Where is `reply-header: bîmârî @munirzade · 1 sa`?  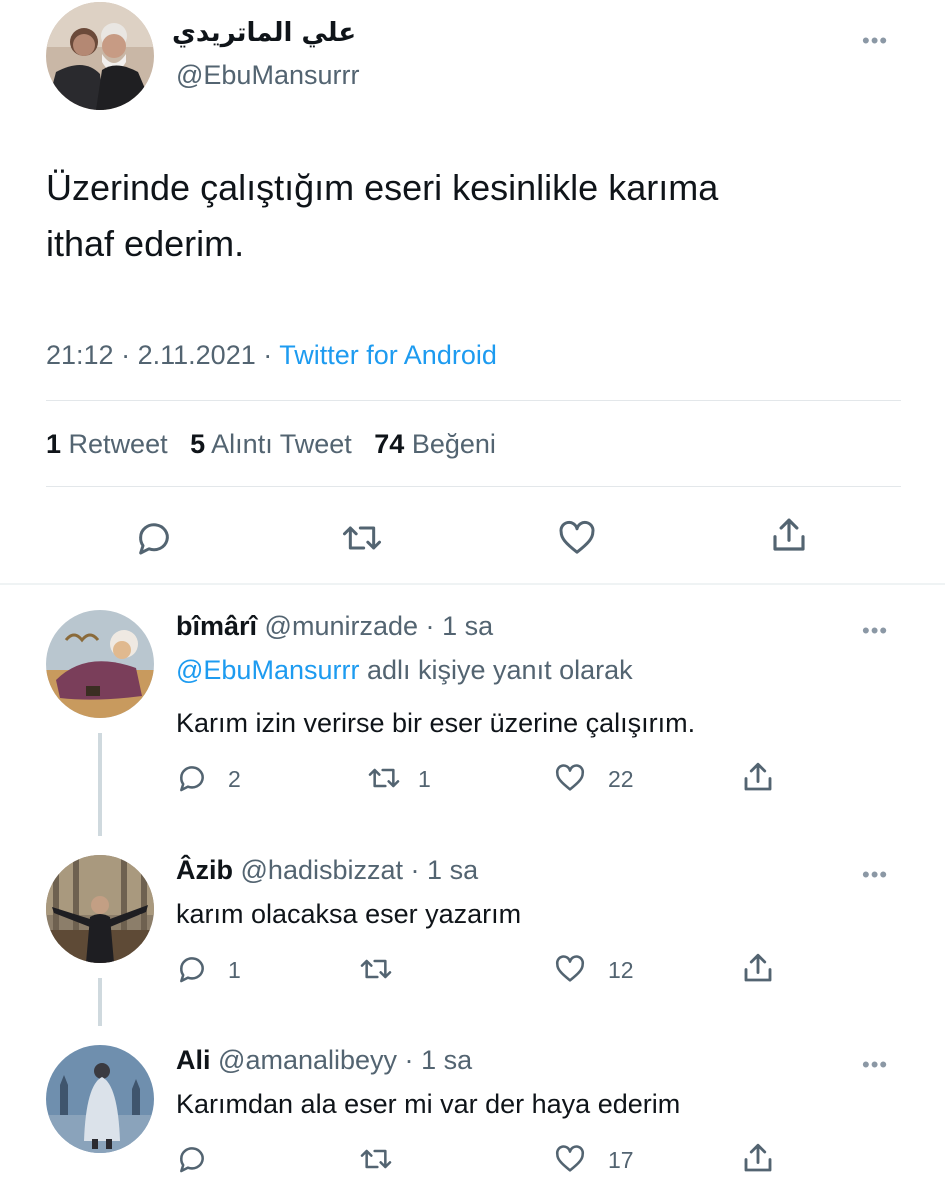
reply-header: bîmârî @munirzade · 1 sa is located at coordinates (334, 626).